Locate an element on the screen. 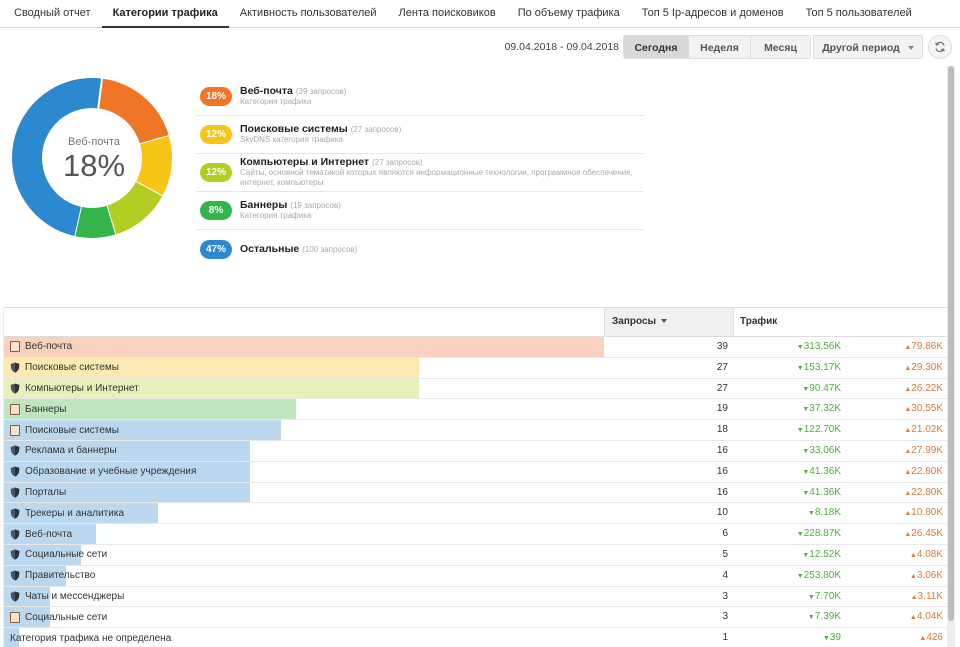  table-header: Запросы Трафик is located at coordinates (476, 322).